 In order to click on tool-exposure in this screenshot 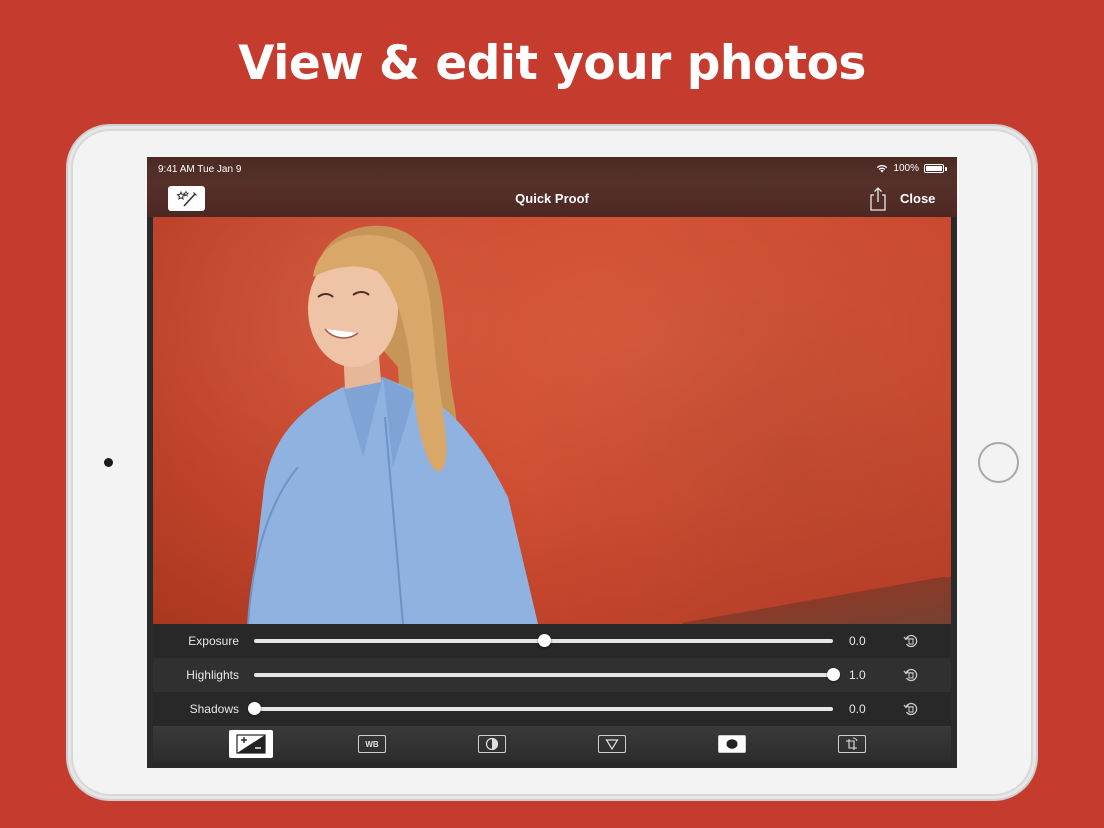, I will do `click(251, 744)`.